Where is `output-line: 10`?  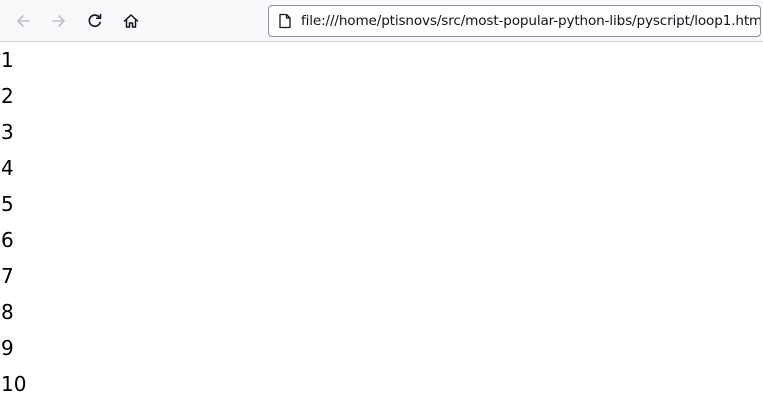 output-line: 10 is located at coordinates (14, 384).